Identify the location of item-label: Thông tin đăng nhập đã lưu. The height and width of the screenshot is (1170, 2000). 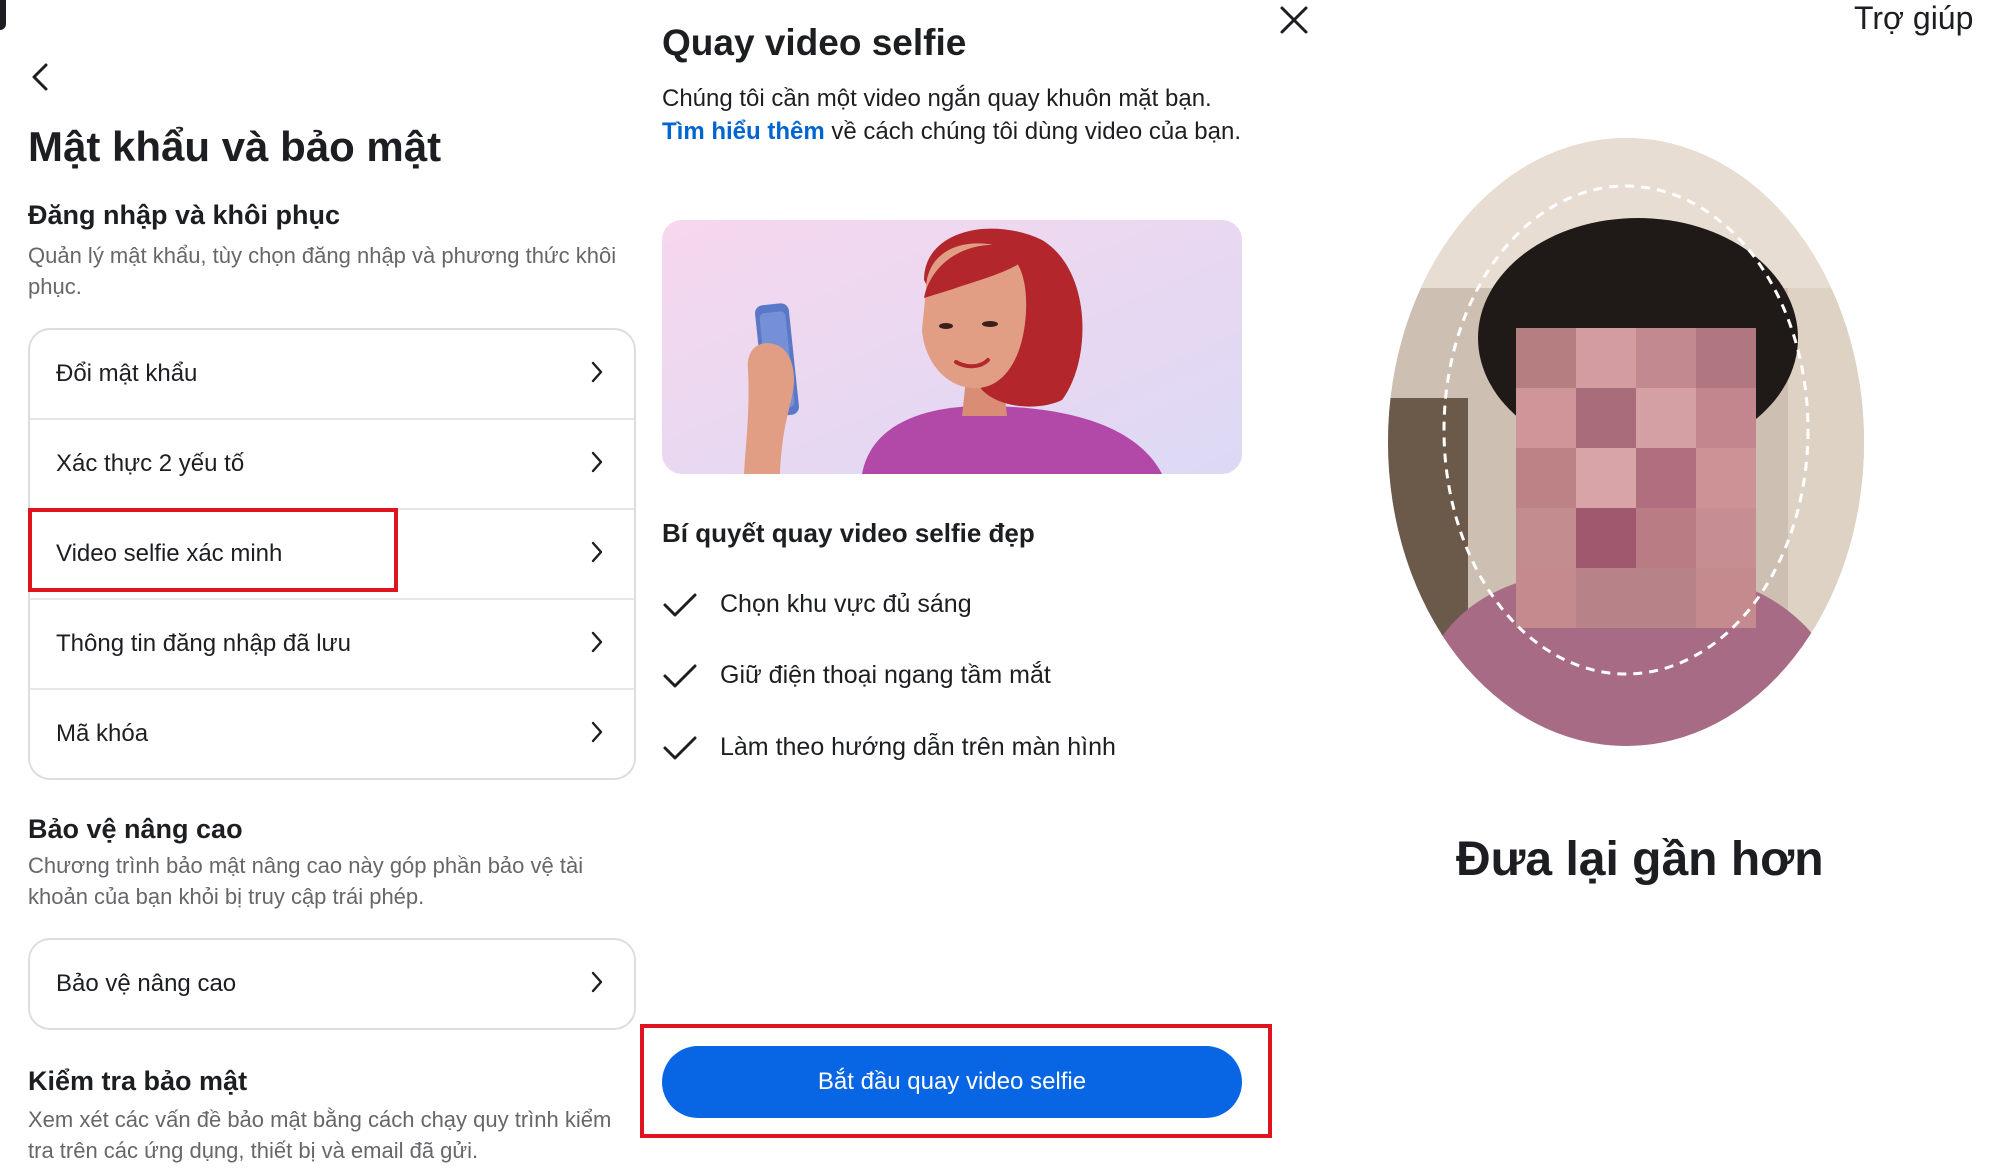
(203, 643).